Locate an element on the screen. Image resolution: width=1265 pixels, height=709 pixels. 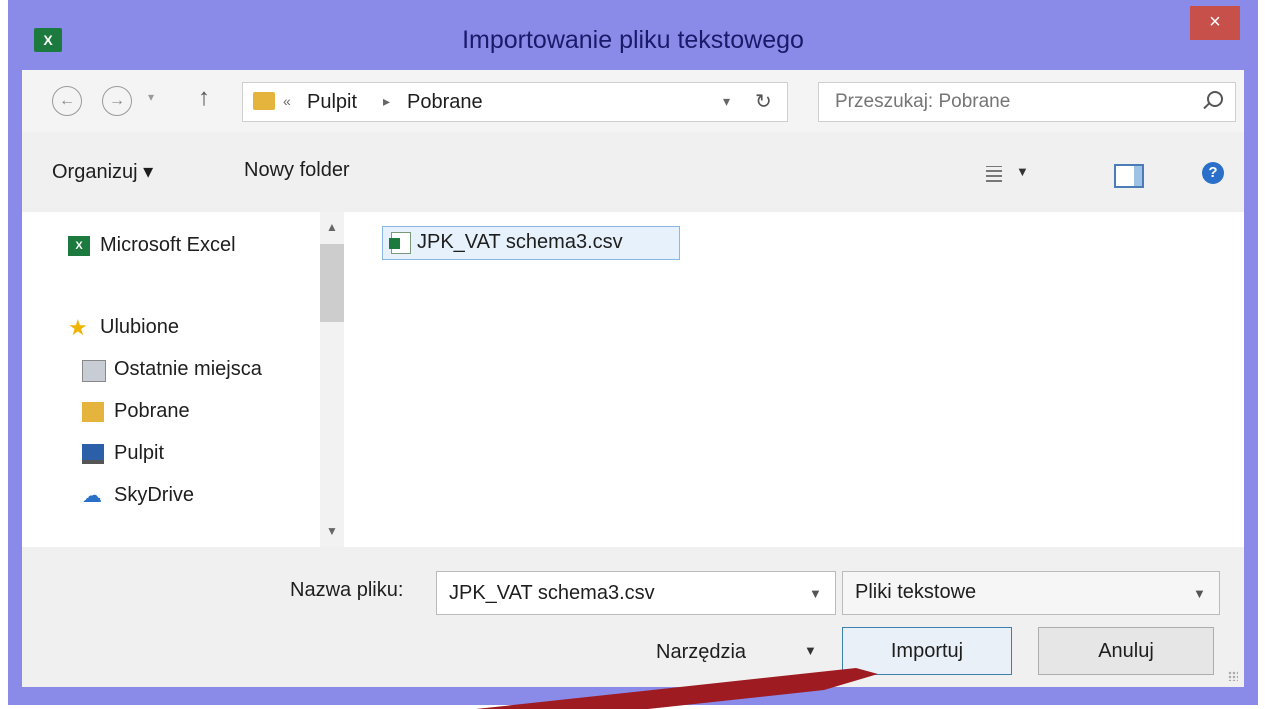
refresh-icon: ↻ is located at coordinates (763, 101).